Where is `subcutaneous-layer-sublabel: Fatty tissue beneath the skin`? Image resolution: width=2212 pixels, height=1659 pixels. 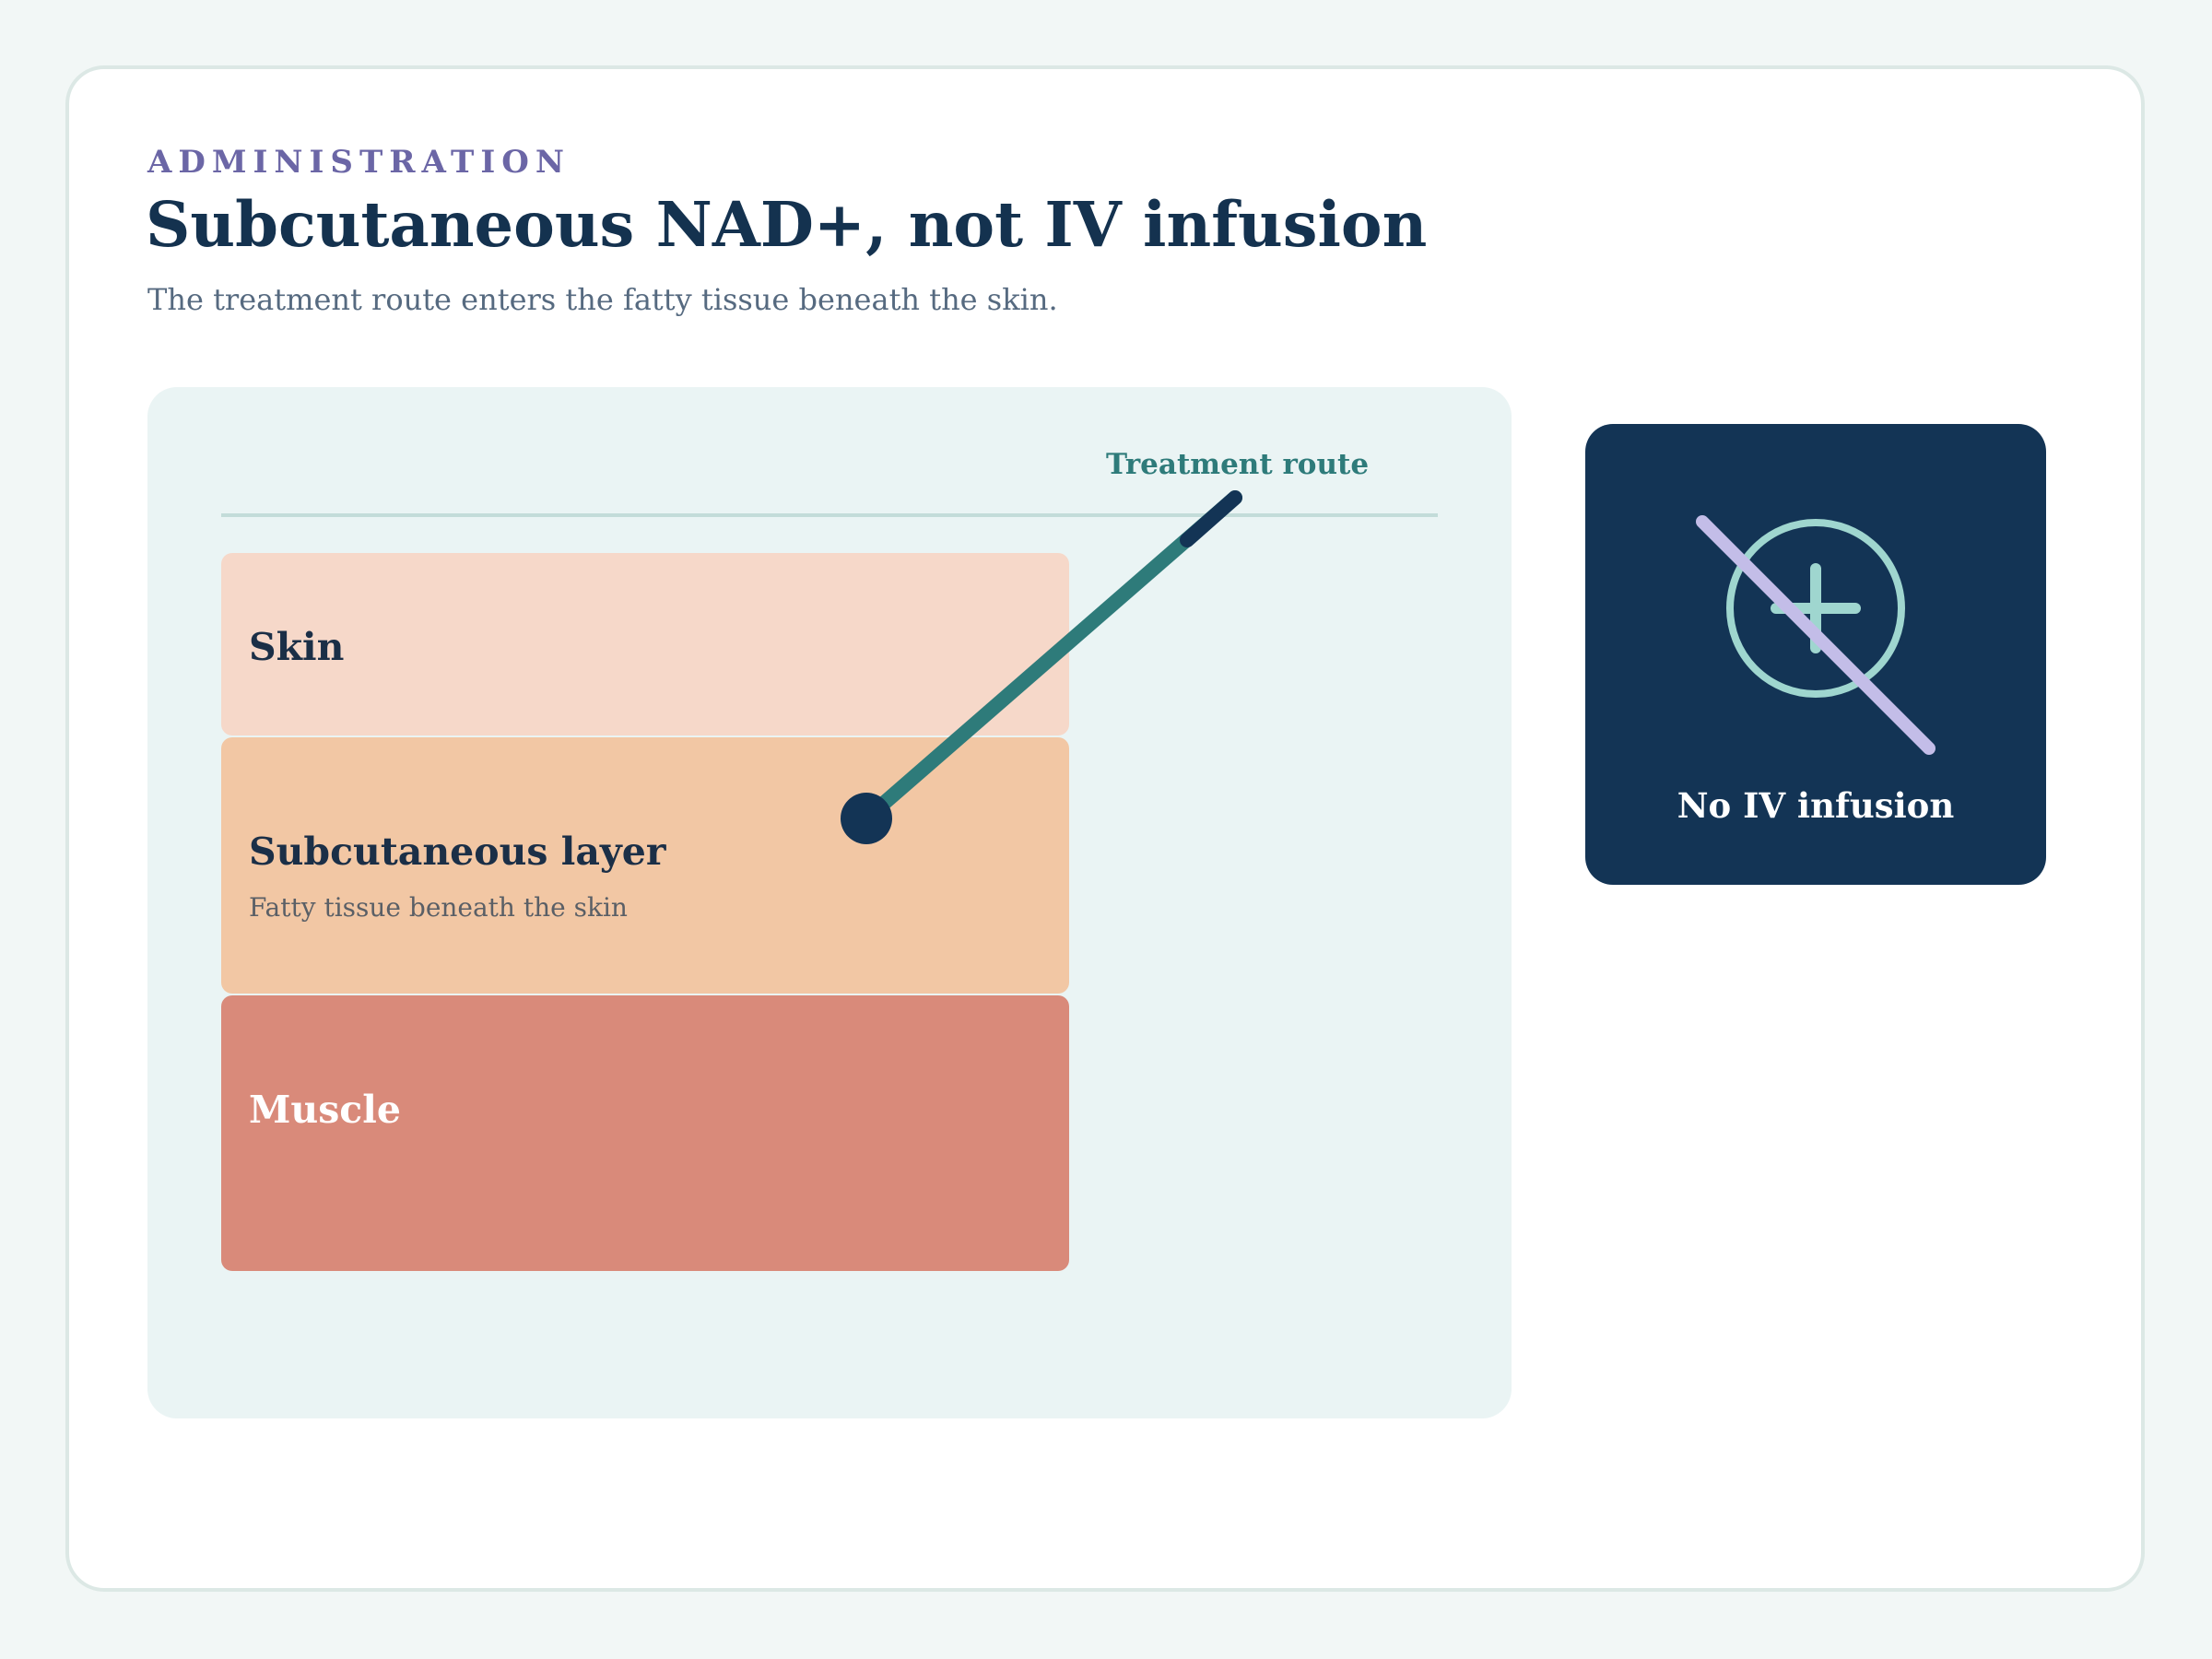
subcutaneous-layer-sublabel: Fatty tissue beneath the skin is located at coordinates (438, 907).